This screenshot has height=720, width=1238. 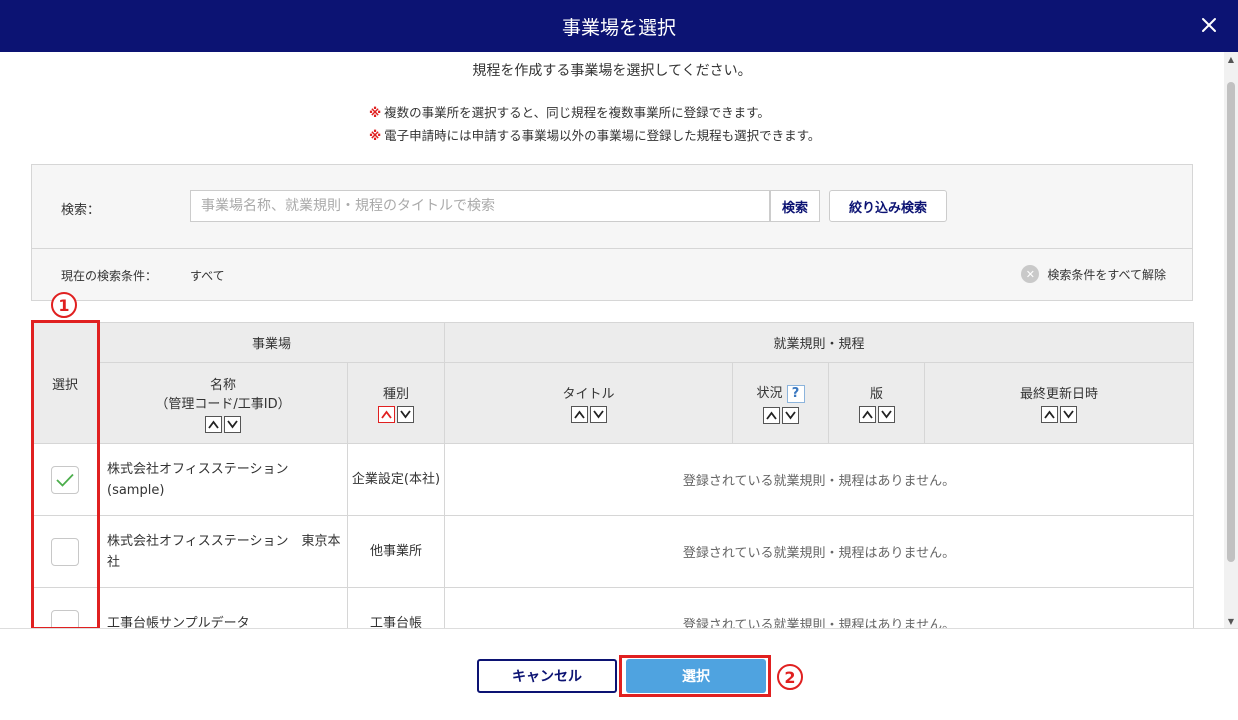 What do you see at coordinates (65, 474) in the screenshot?
I see `highlight-select-column` at bounding box center [65, 474].